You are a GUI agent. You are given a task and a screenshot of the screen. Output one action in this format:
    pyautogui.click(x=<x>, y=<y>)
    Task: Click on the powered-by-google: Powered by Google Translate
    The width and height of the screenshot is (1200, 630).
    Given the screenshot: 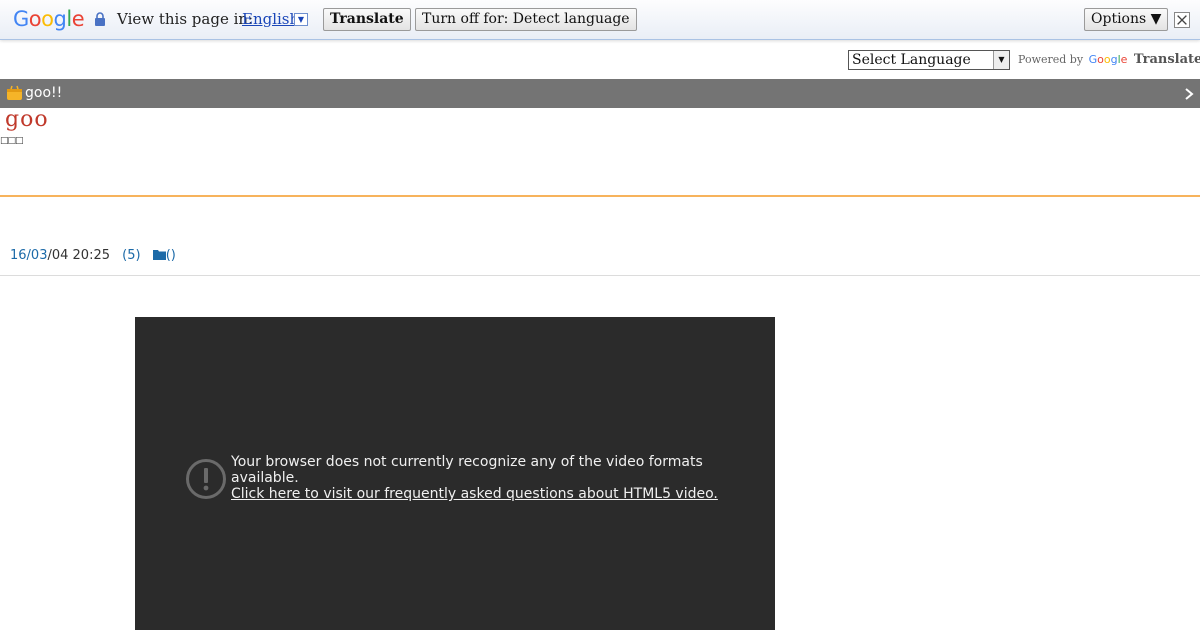 What is the action you would take?
    pyautogui.click(x=1109, y=60)
    